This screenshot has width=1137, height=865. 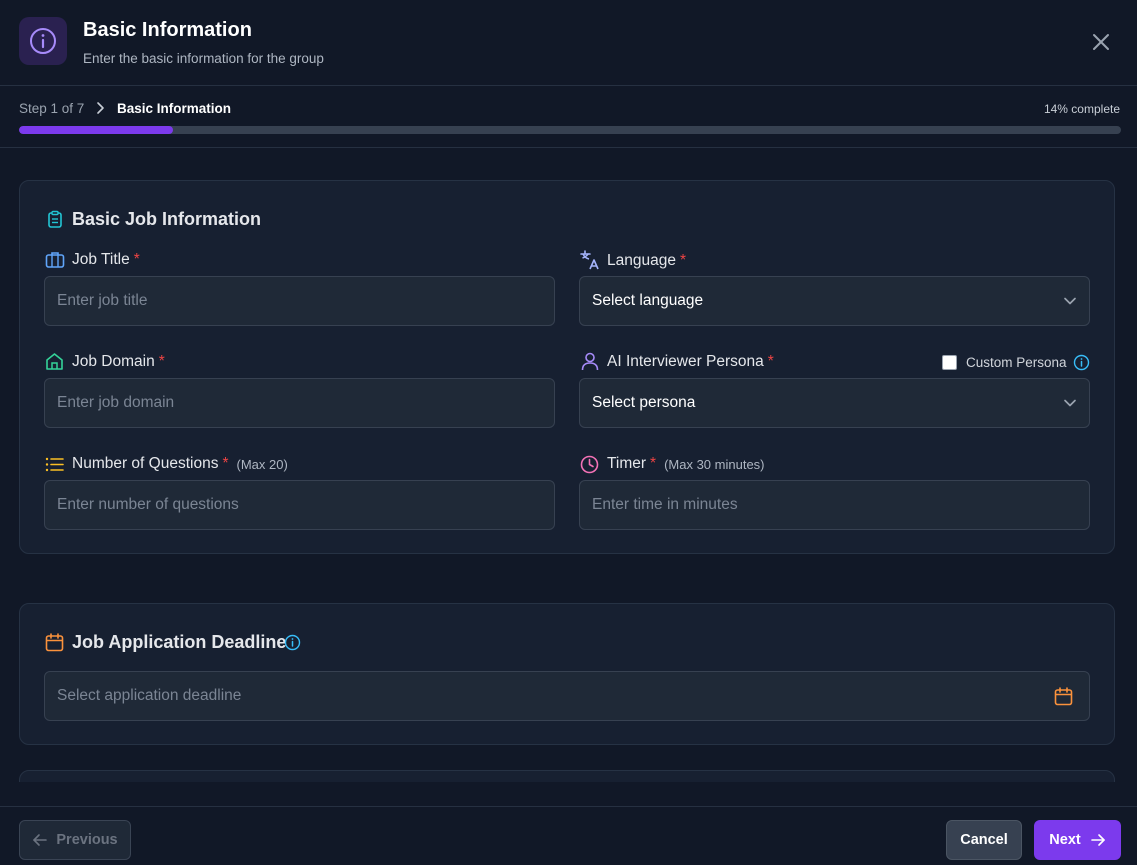 I want to click on job-domain-placeholder: Enter job domain, so click(x=116, y=402).